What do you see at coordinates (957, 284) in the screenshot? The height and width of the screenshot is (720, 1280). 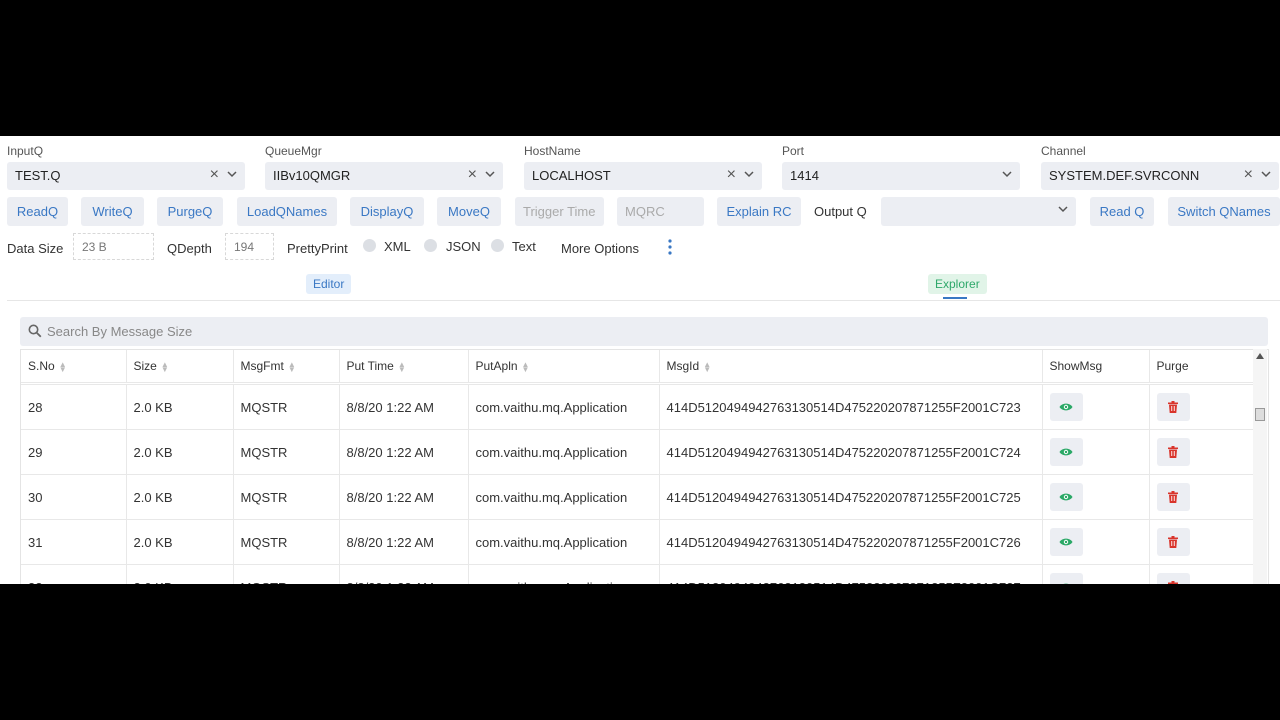 I see `tab-explorer: Explorer` at bounding box center [957, 284].